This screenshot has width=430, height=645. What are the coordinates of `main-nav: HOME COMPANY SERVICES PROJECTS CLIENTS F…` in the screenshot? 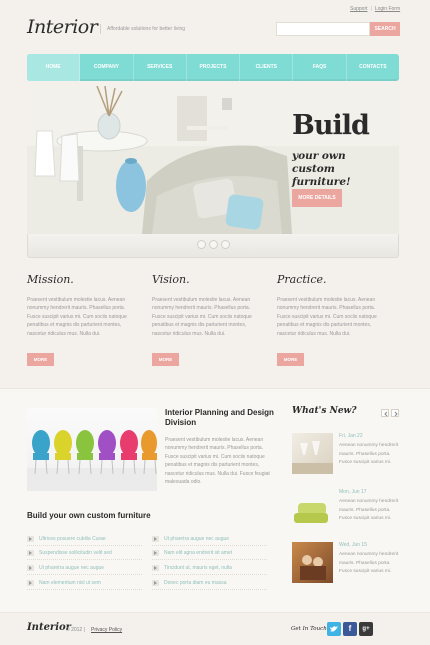 It's located at (213, 67).